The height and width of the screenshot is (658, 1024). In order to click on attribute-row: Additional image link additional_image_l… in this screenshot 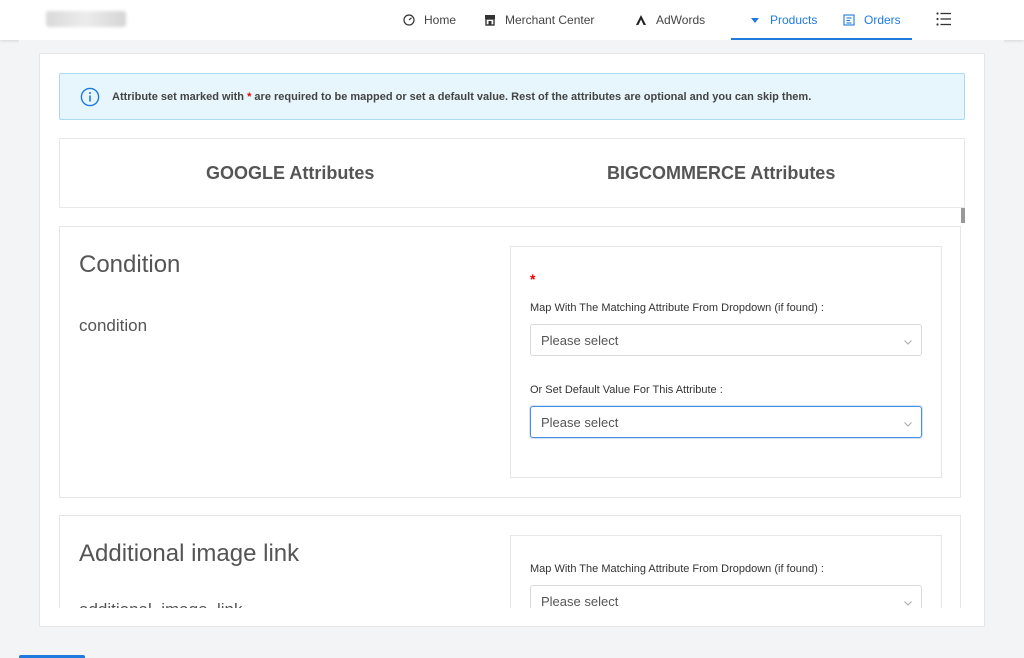, I will do `click(510, 561)`.